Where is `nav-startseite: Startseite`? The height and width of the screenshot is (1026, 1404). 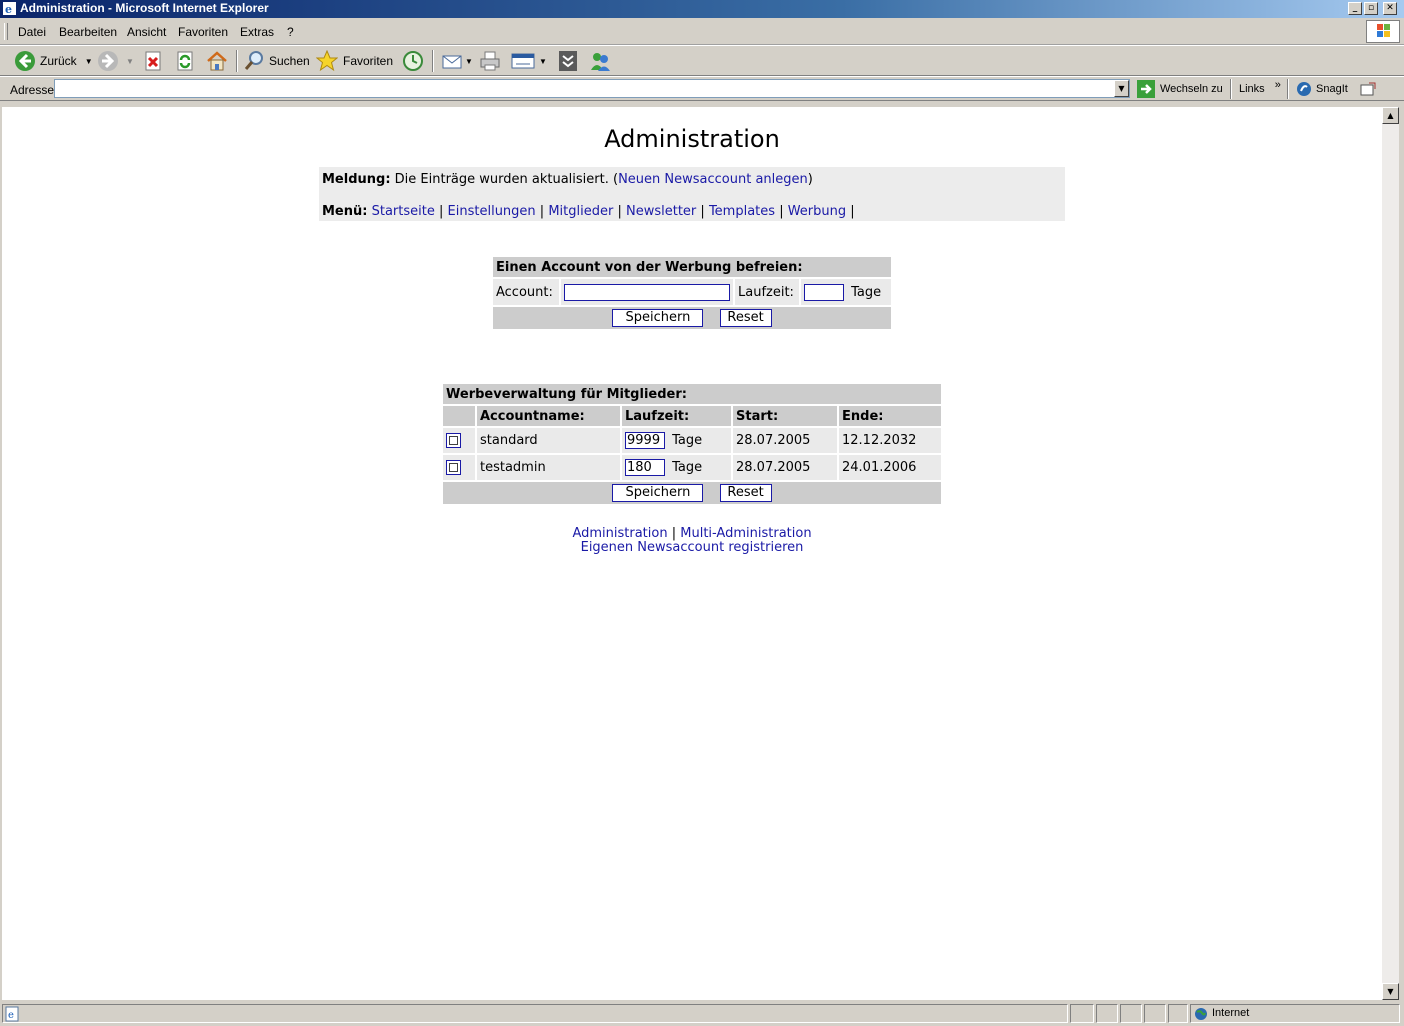
nav-startseite: Startseite is located at coordinates (403, 211).